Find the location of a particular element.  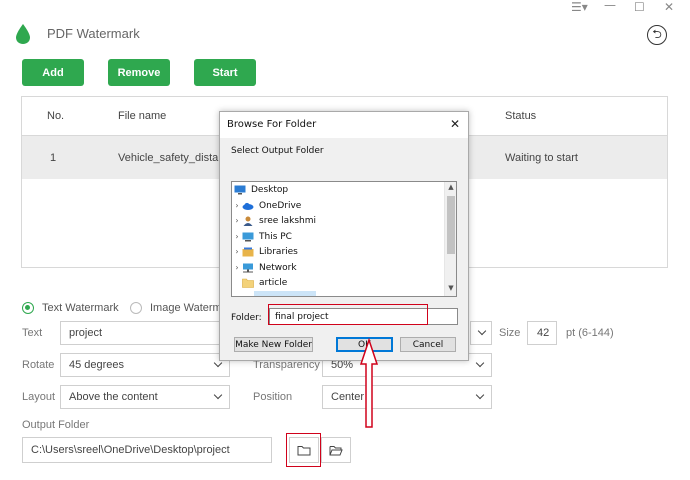

cancel-button: Cancel is located at coordinates (428, 344).